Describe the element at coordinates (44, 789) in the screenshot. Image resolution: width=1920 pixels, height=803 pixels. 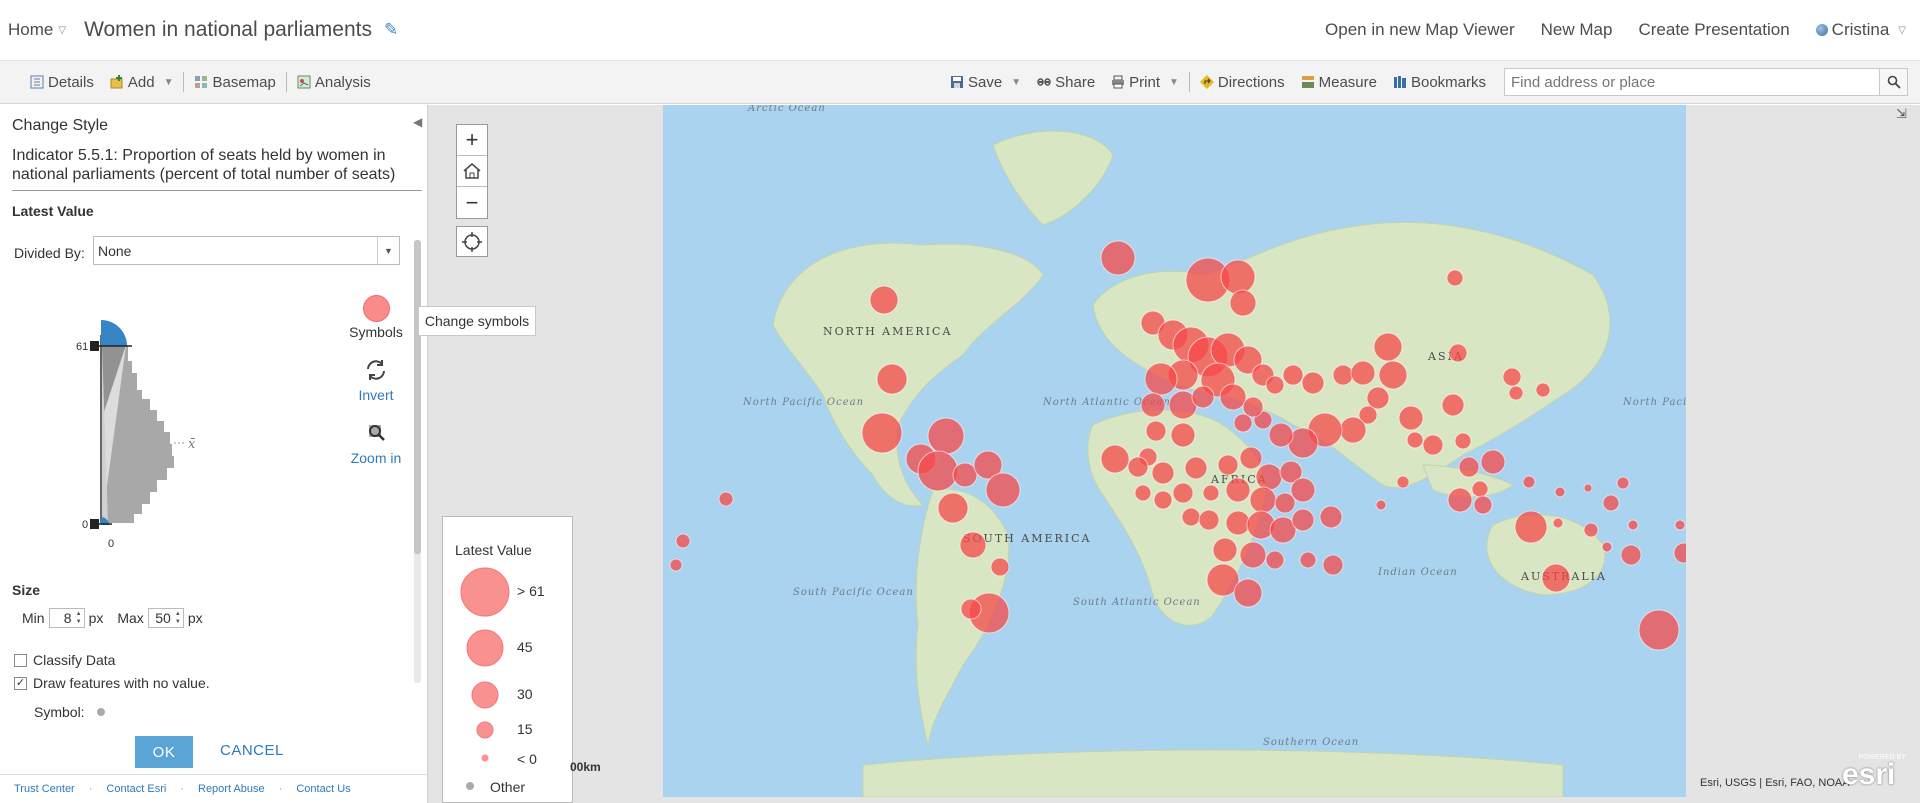
I see `trust-center-link: Trust Center` at that location.